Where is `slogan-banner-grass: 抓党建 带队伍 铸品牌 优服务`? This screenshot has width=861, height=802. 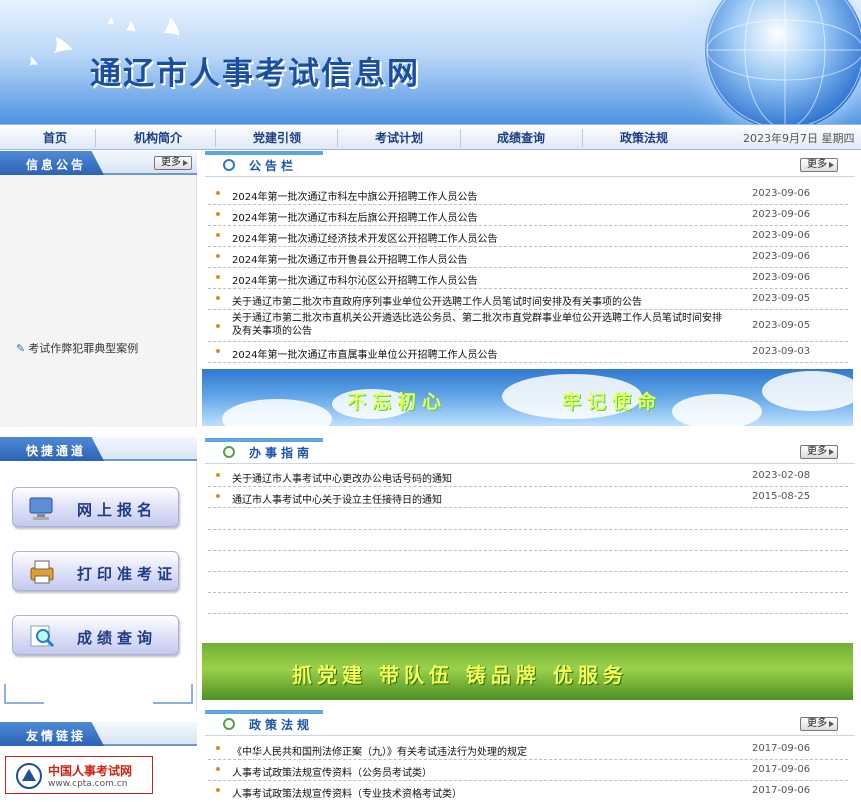
slogan-banner-grass: 抓党建 带队伍 铸品牌 优服务 is located at coordinates (527, 671).